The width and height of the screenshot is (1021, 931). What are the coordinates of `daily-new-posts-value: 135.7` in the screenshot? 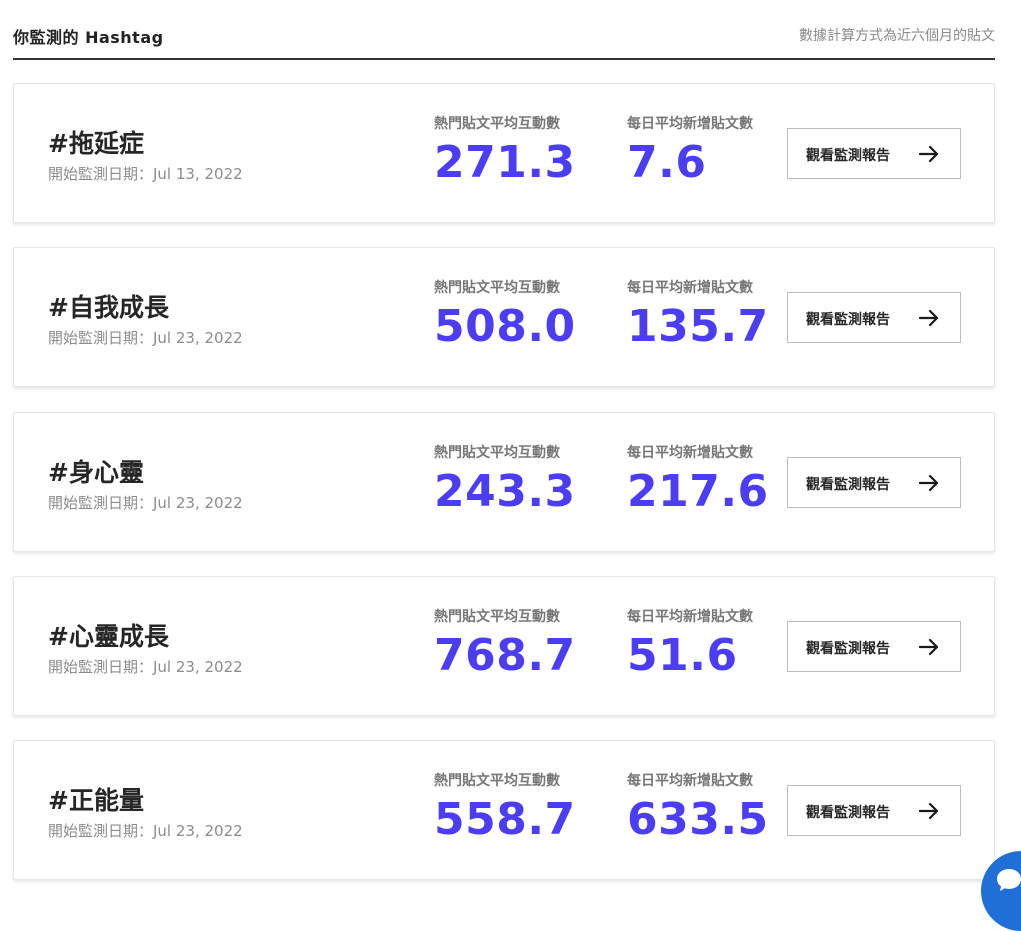 It's located at (698, 326).